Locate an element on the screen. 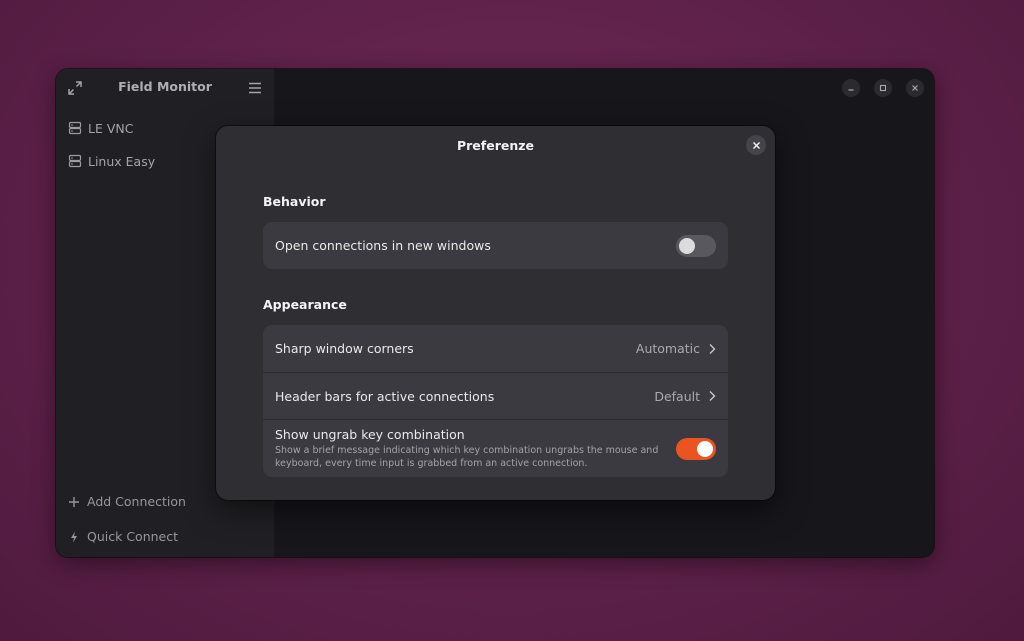 This screenshot has width=1024, height=641. dialog-title: Preferenze is located at coordinates (495, 145).